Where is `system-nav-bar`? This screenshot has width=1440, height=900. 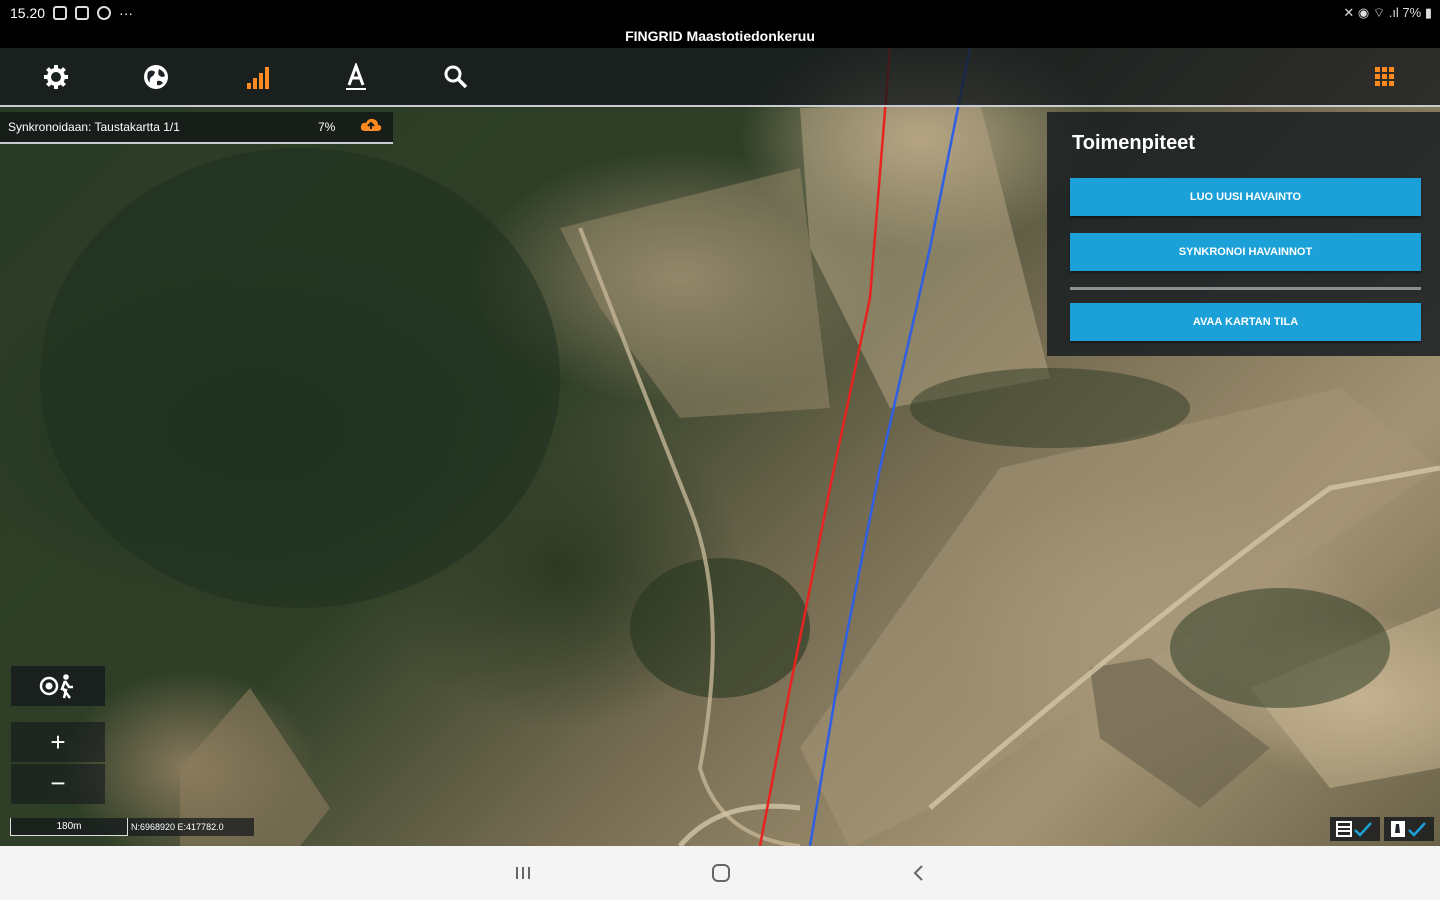 system-nav-bar is located at coordinates (720, 873).